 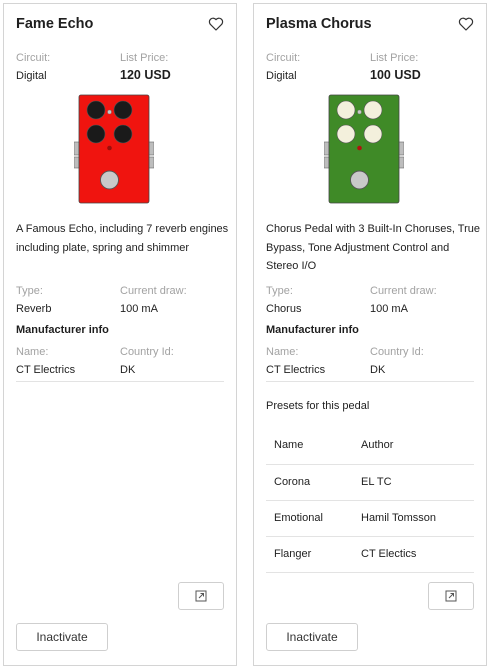 I want to click on type-value: Reverb, so click(x=34, y=309).